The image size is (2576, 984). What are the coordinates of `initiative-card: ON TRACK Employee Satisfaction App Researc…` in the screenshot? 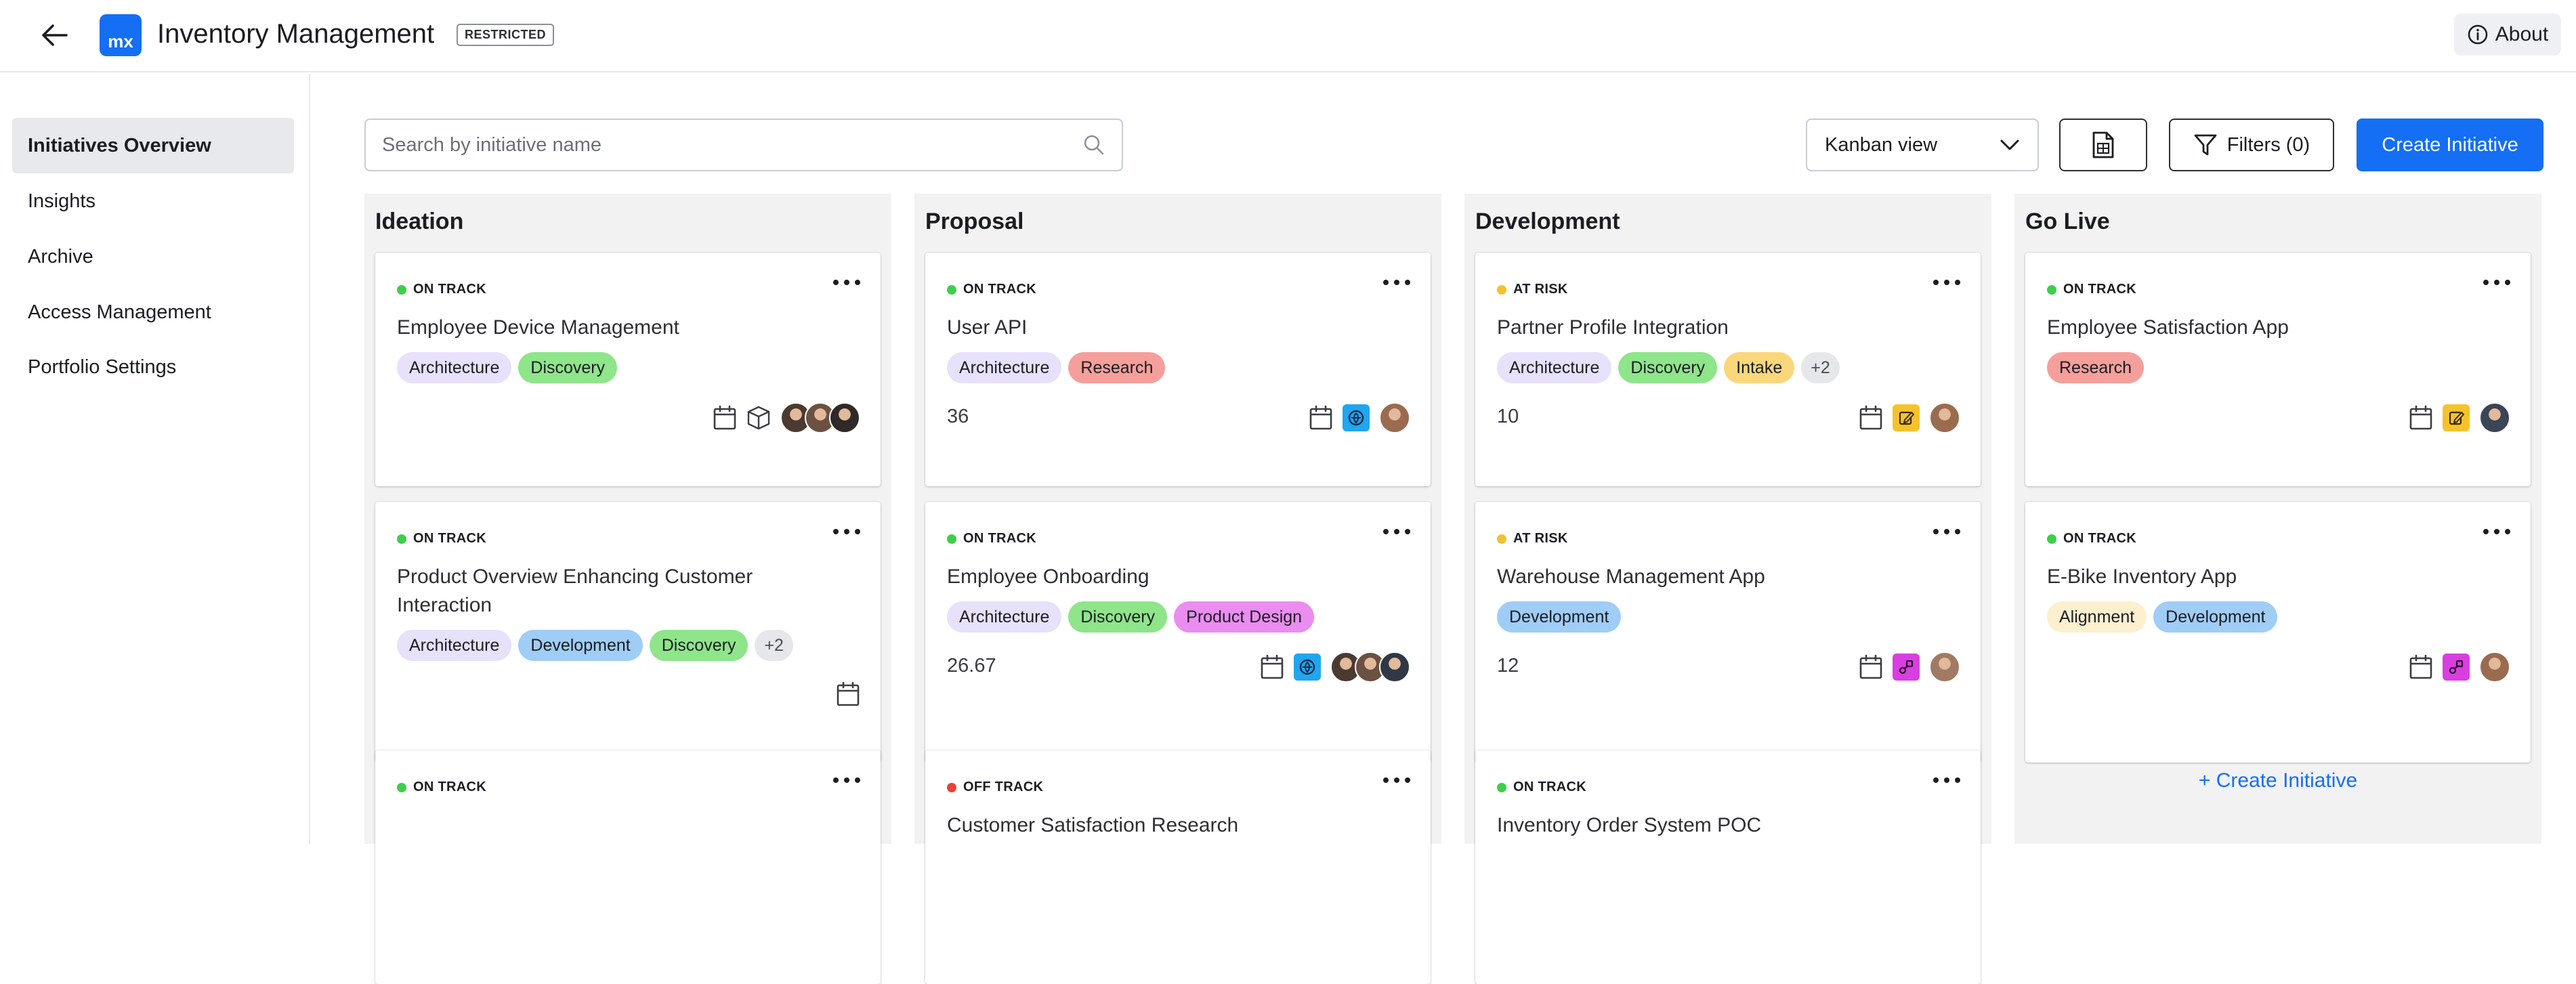 It's located at (2278, 369).